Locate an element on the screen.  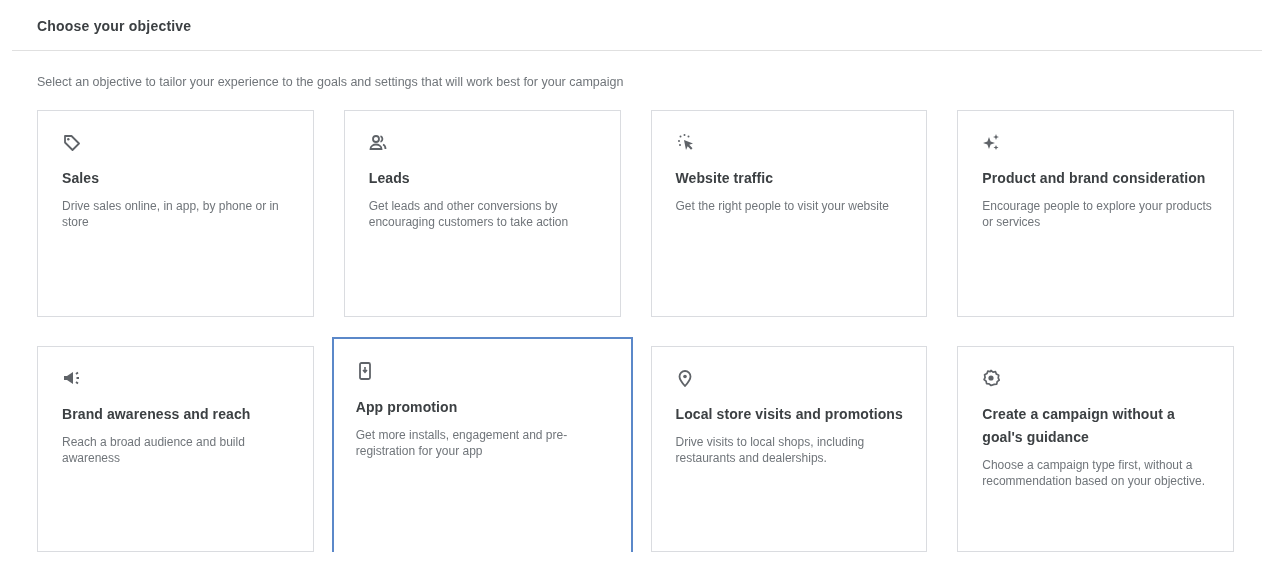
objective-description: Get leads and other conversions by encouraging customers to take action is located at coordinates (469, 214).